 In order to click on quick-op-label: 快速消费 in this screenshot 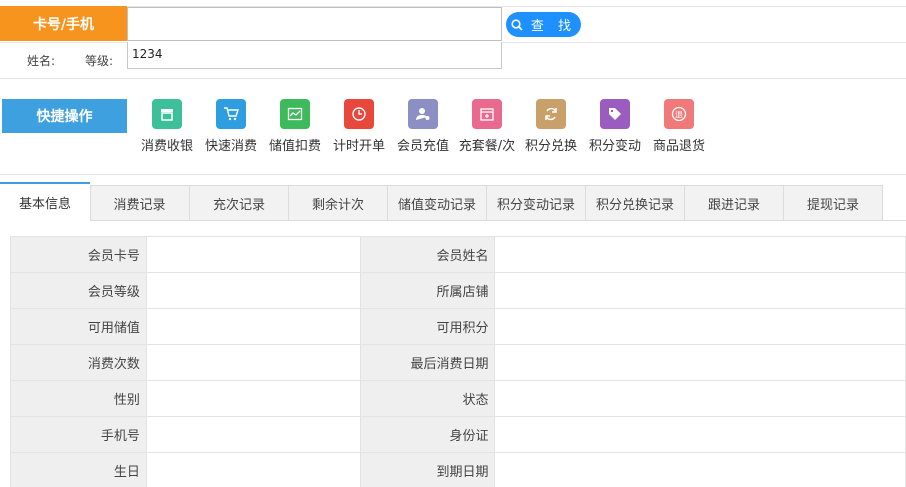, I will do `click(230, 146)`.